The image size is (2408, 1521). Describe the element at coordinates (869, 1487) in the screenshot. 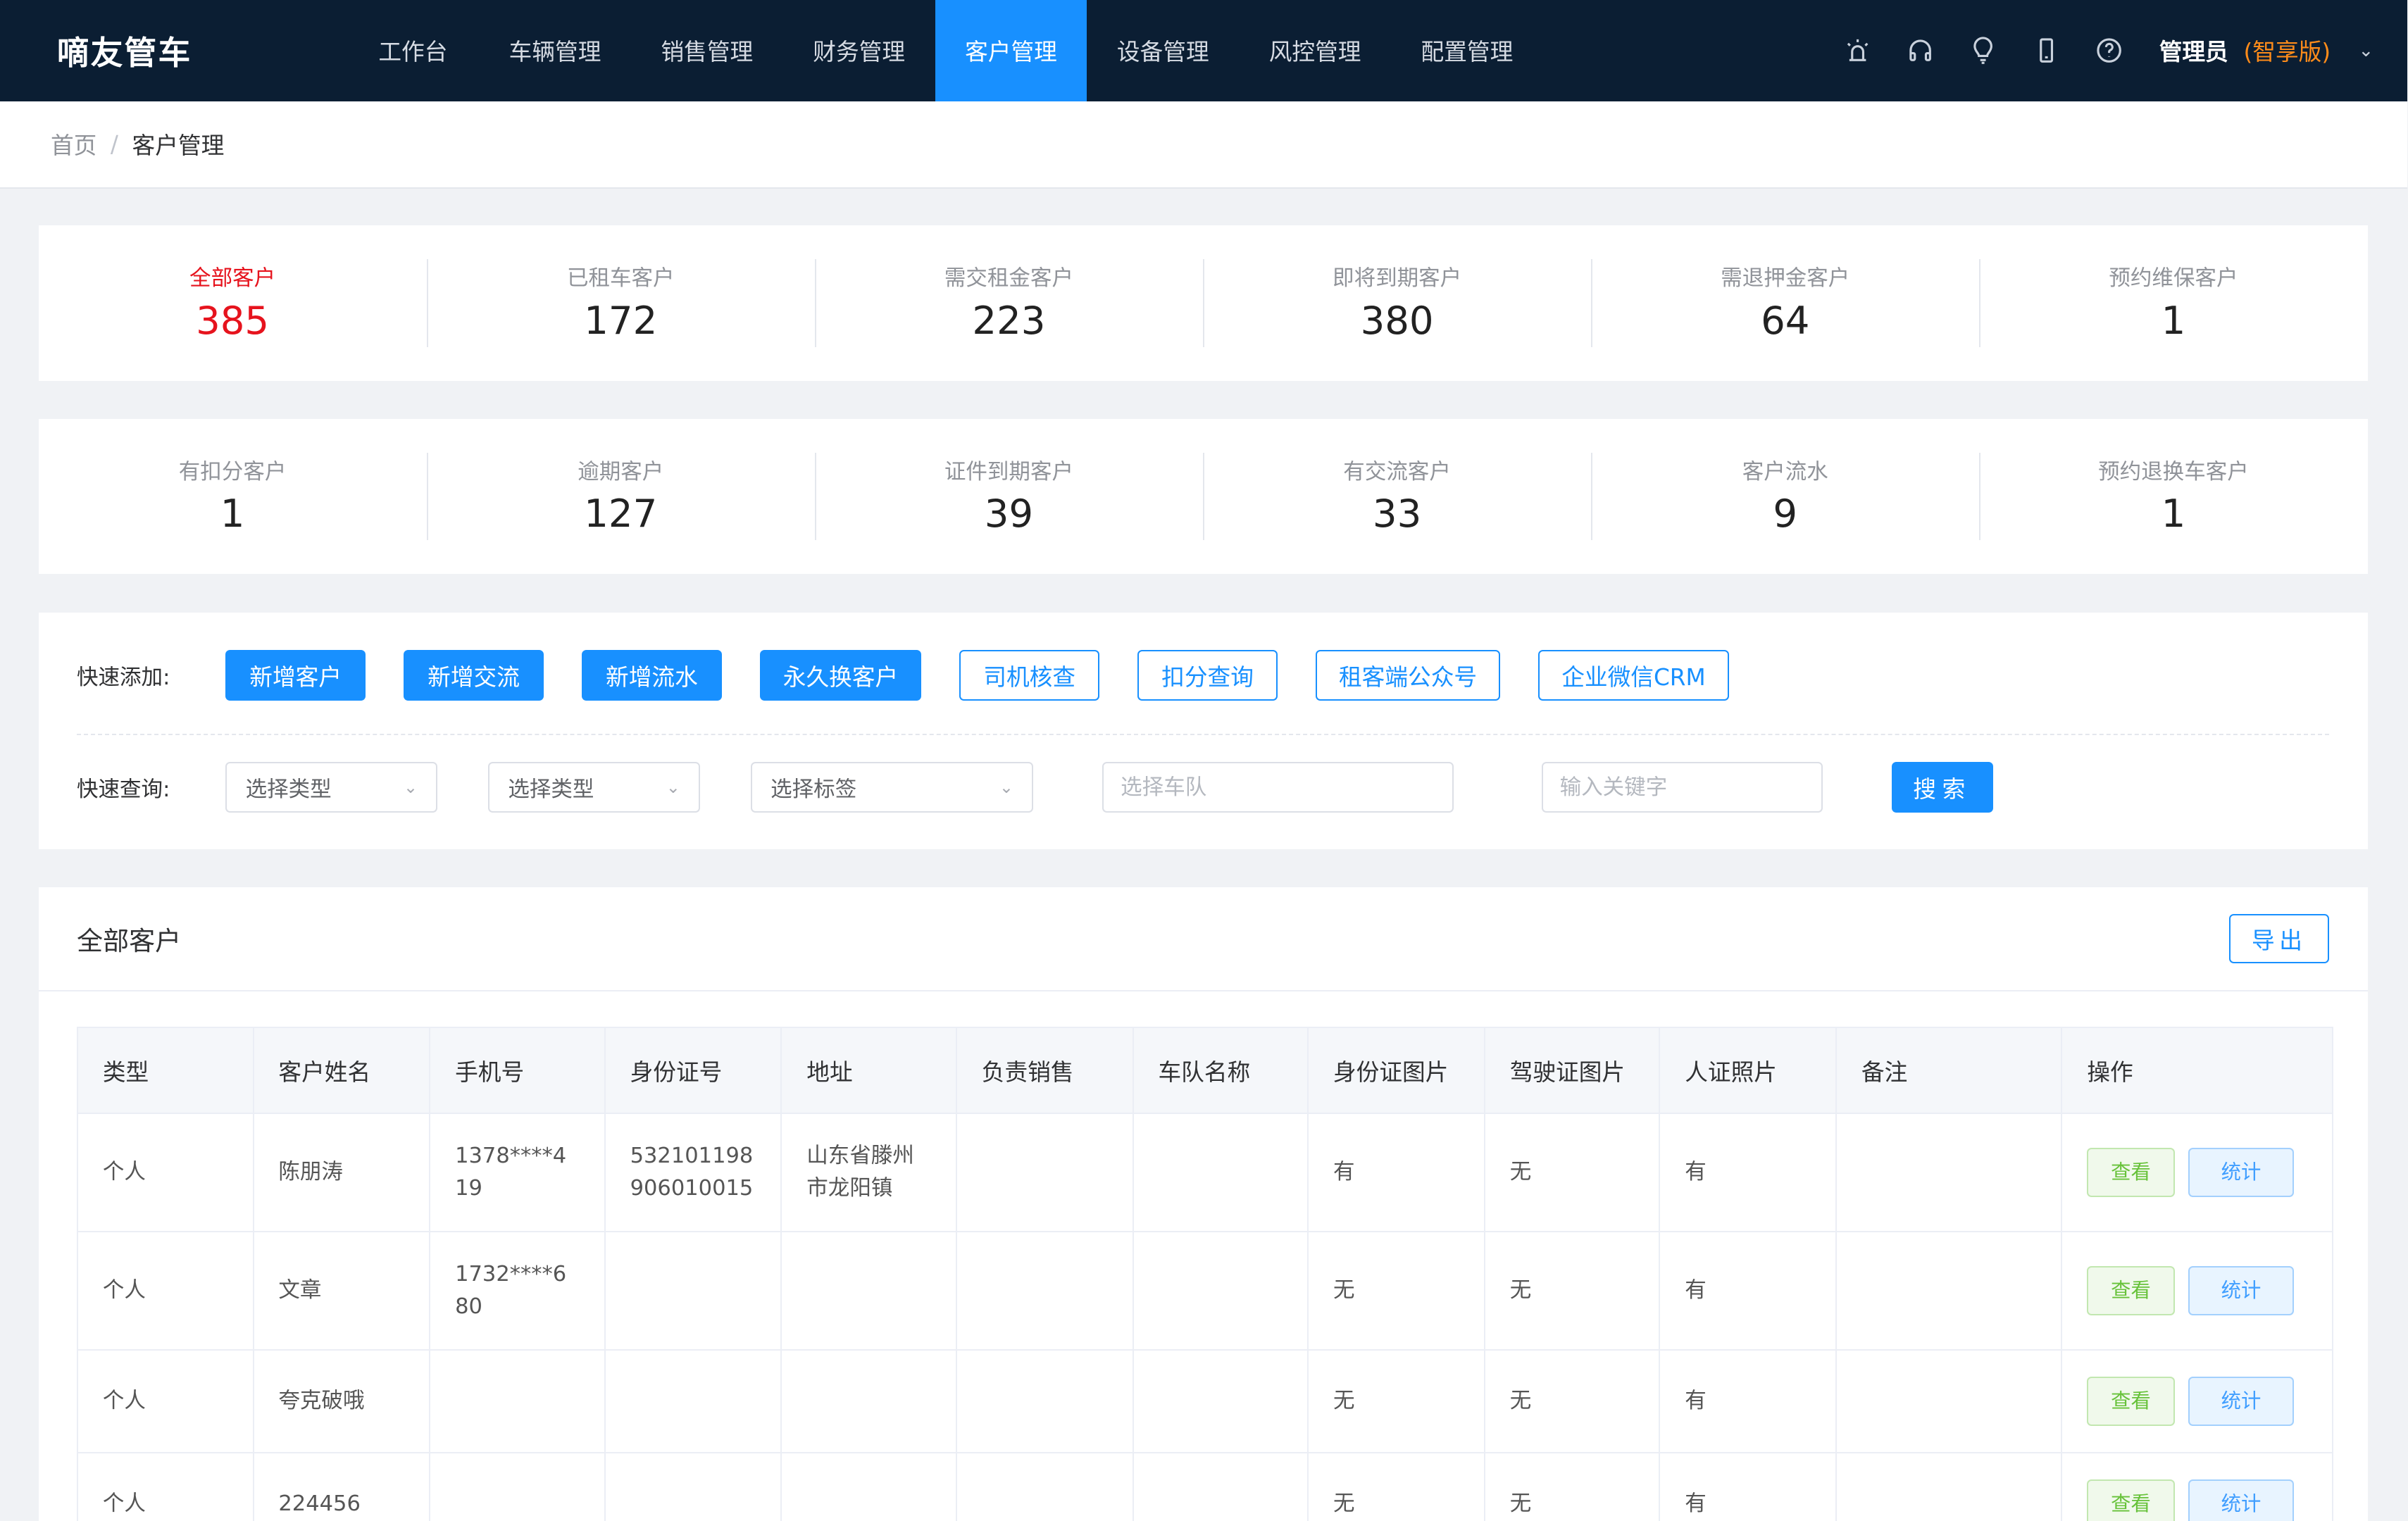

I see `cell-address` at that location.